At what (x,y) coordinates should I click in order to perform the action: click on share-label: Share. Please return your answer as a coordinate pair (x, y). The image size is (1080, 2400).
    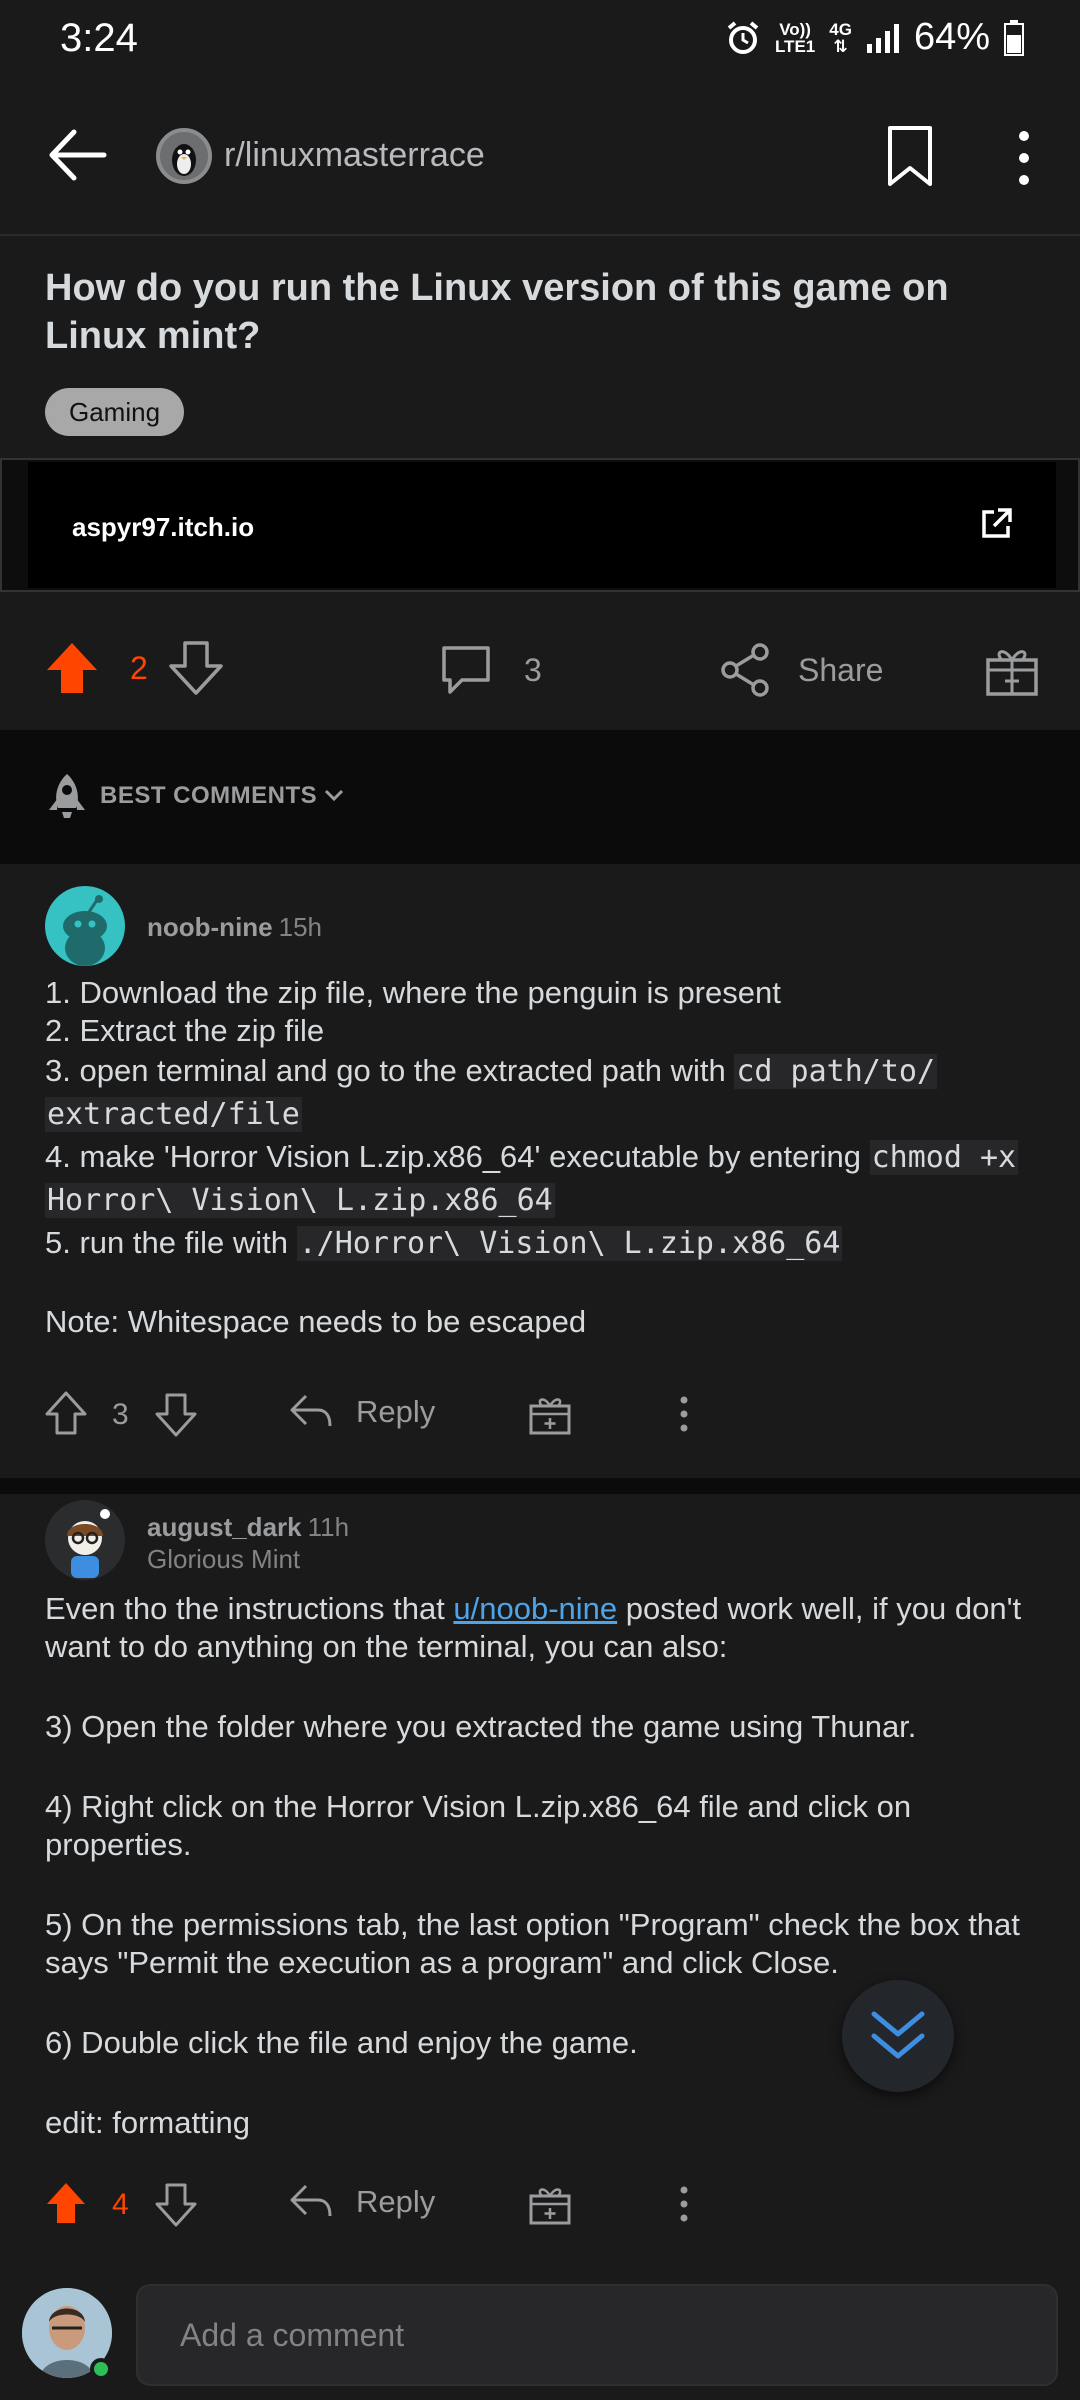
    Looking at the image, I should click on (841, 669).